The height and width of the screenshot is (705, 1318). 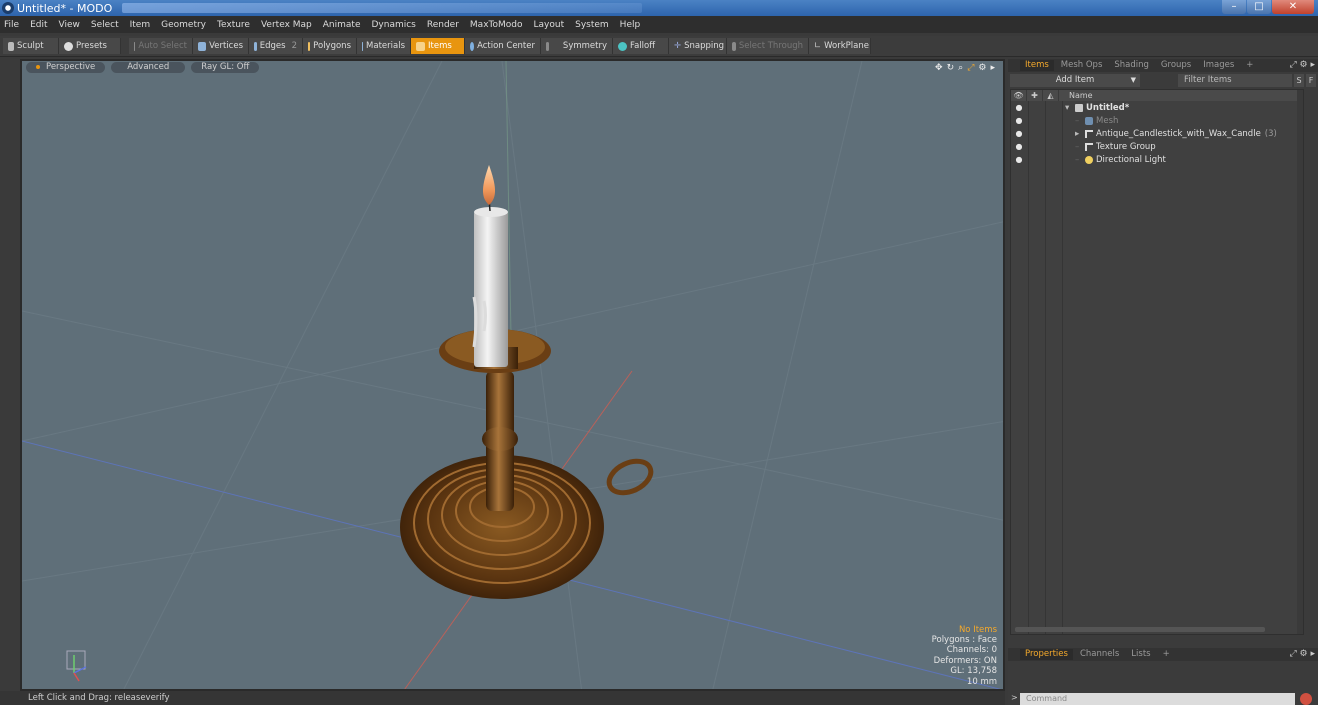 What do you see at coordinates (38, 25) in the screenshot?
I see `menu-edit: Edit` at bounding box center [38, 25].